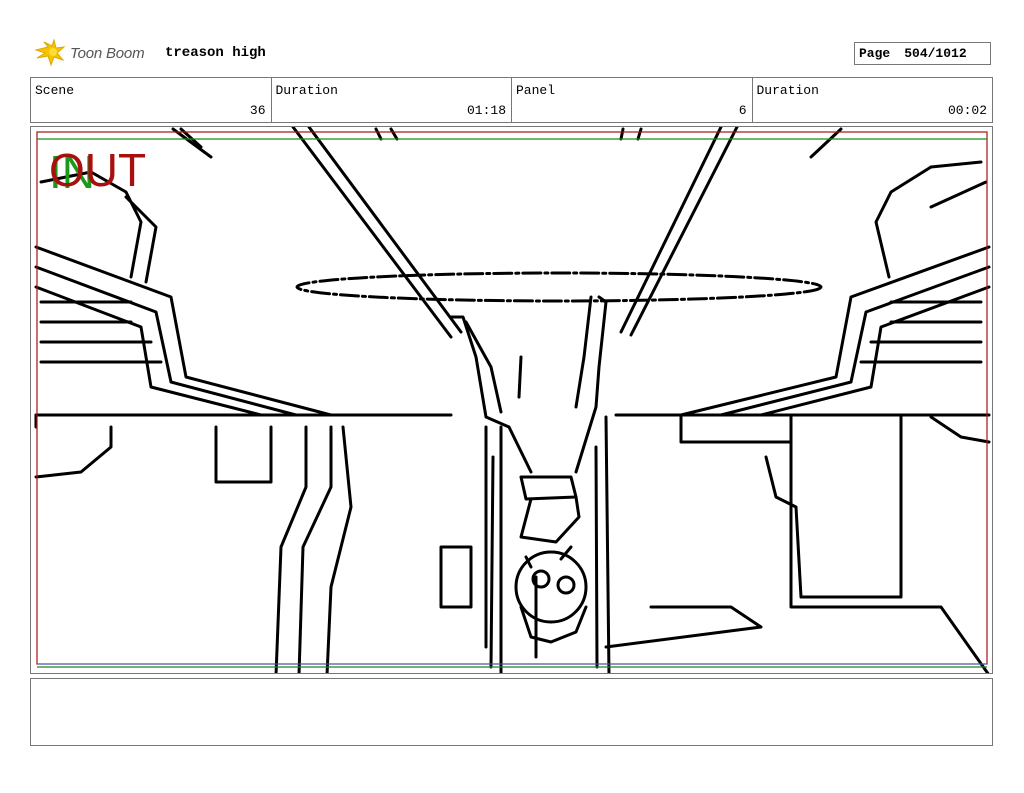 The image size is (1024, 793). What do you see at coordinates (873, 100) in the screenshot?
I see `panel-duration-cell: Duration 00:02` at bounding box center [873, 100].